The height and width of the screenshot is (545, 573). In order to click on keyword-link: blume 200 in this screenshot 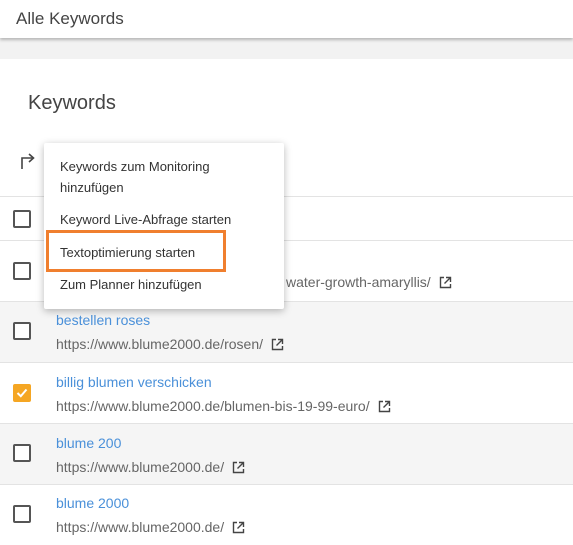, I will do `click(88, 443)`.